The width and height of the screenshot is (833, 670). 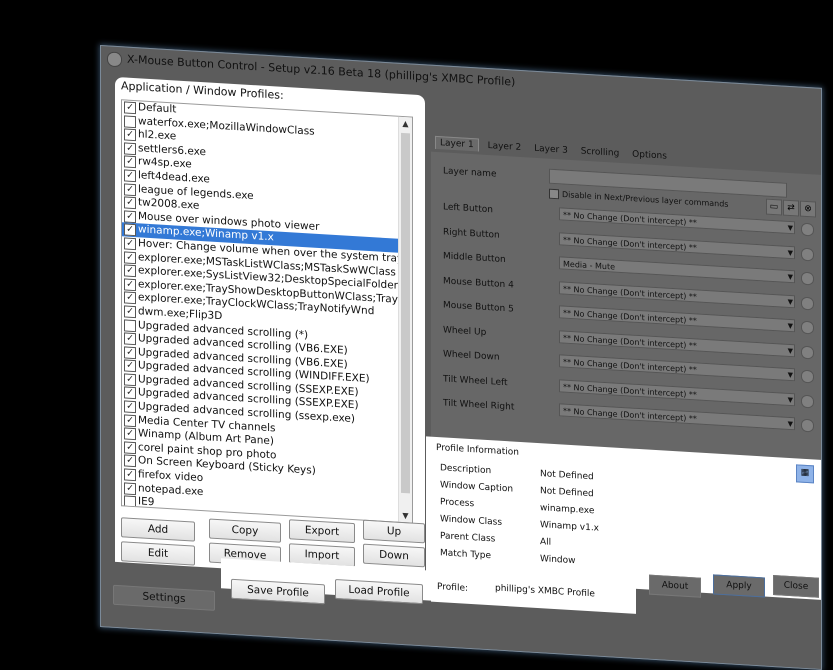 I want to click on info-label: Window Class, so click(x=471, y=521).